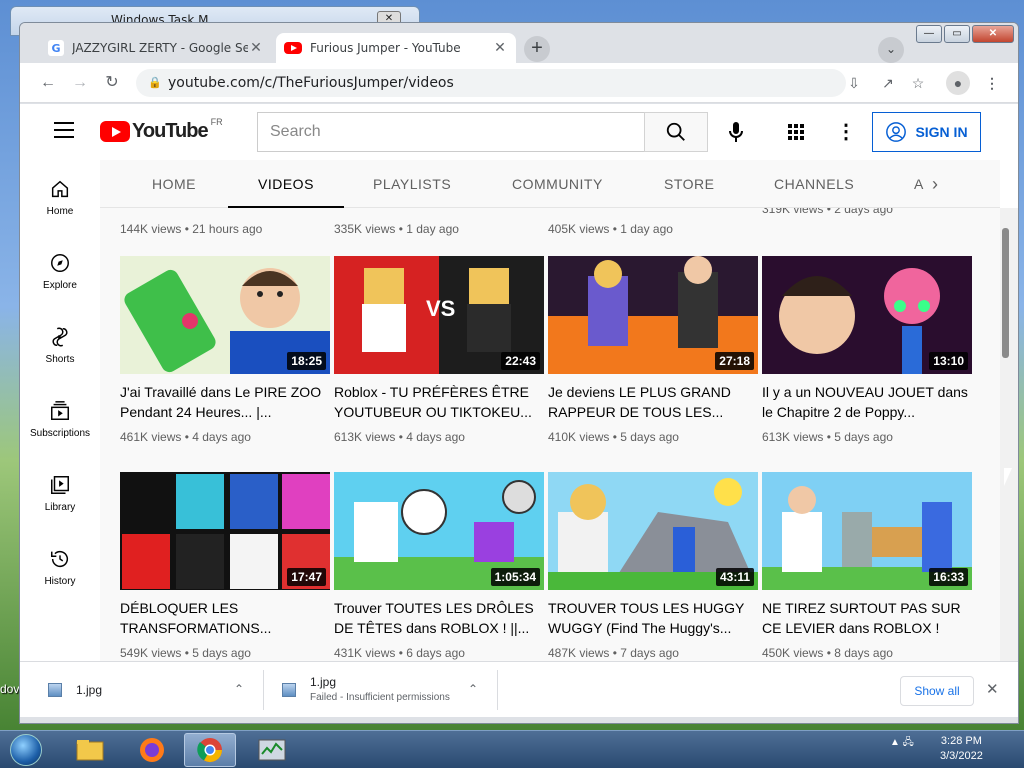 The image size is (1024, 768). I want to click on tab-home: HOME, so click(174, 184).